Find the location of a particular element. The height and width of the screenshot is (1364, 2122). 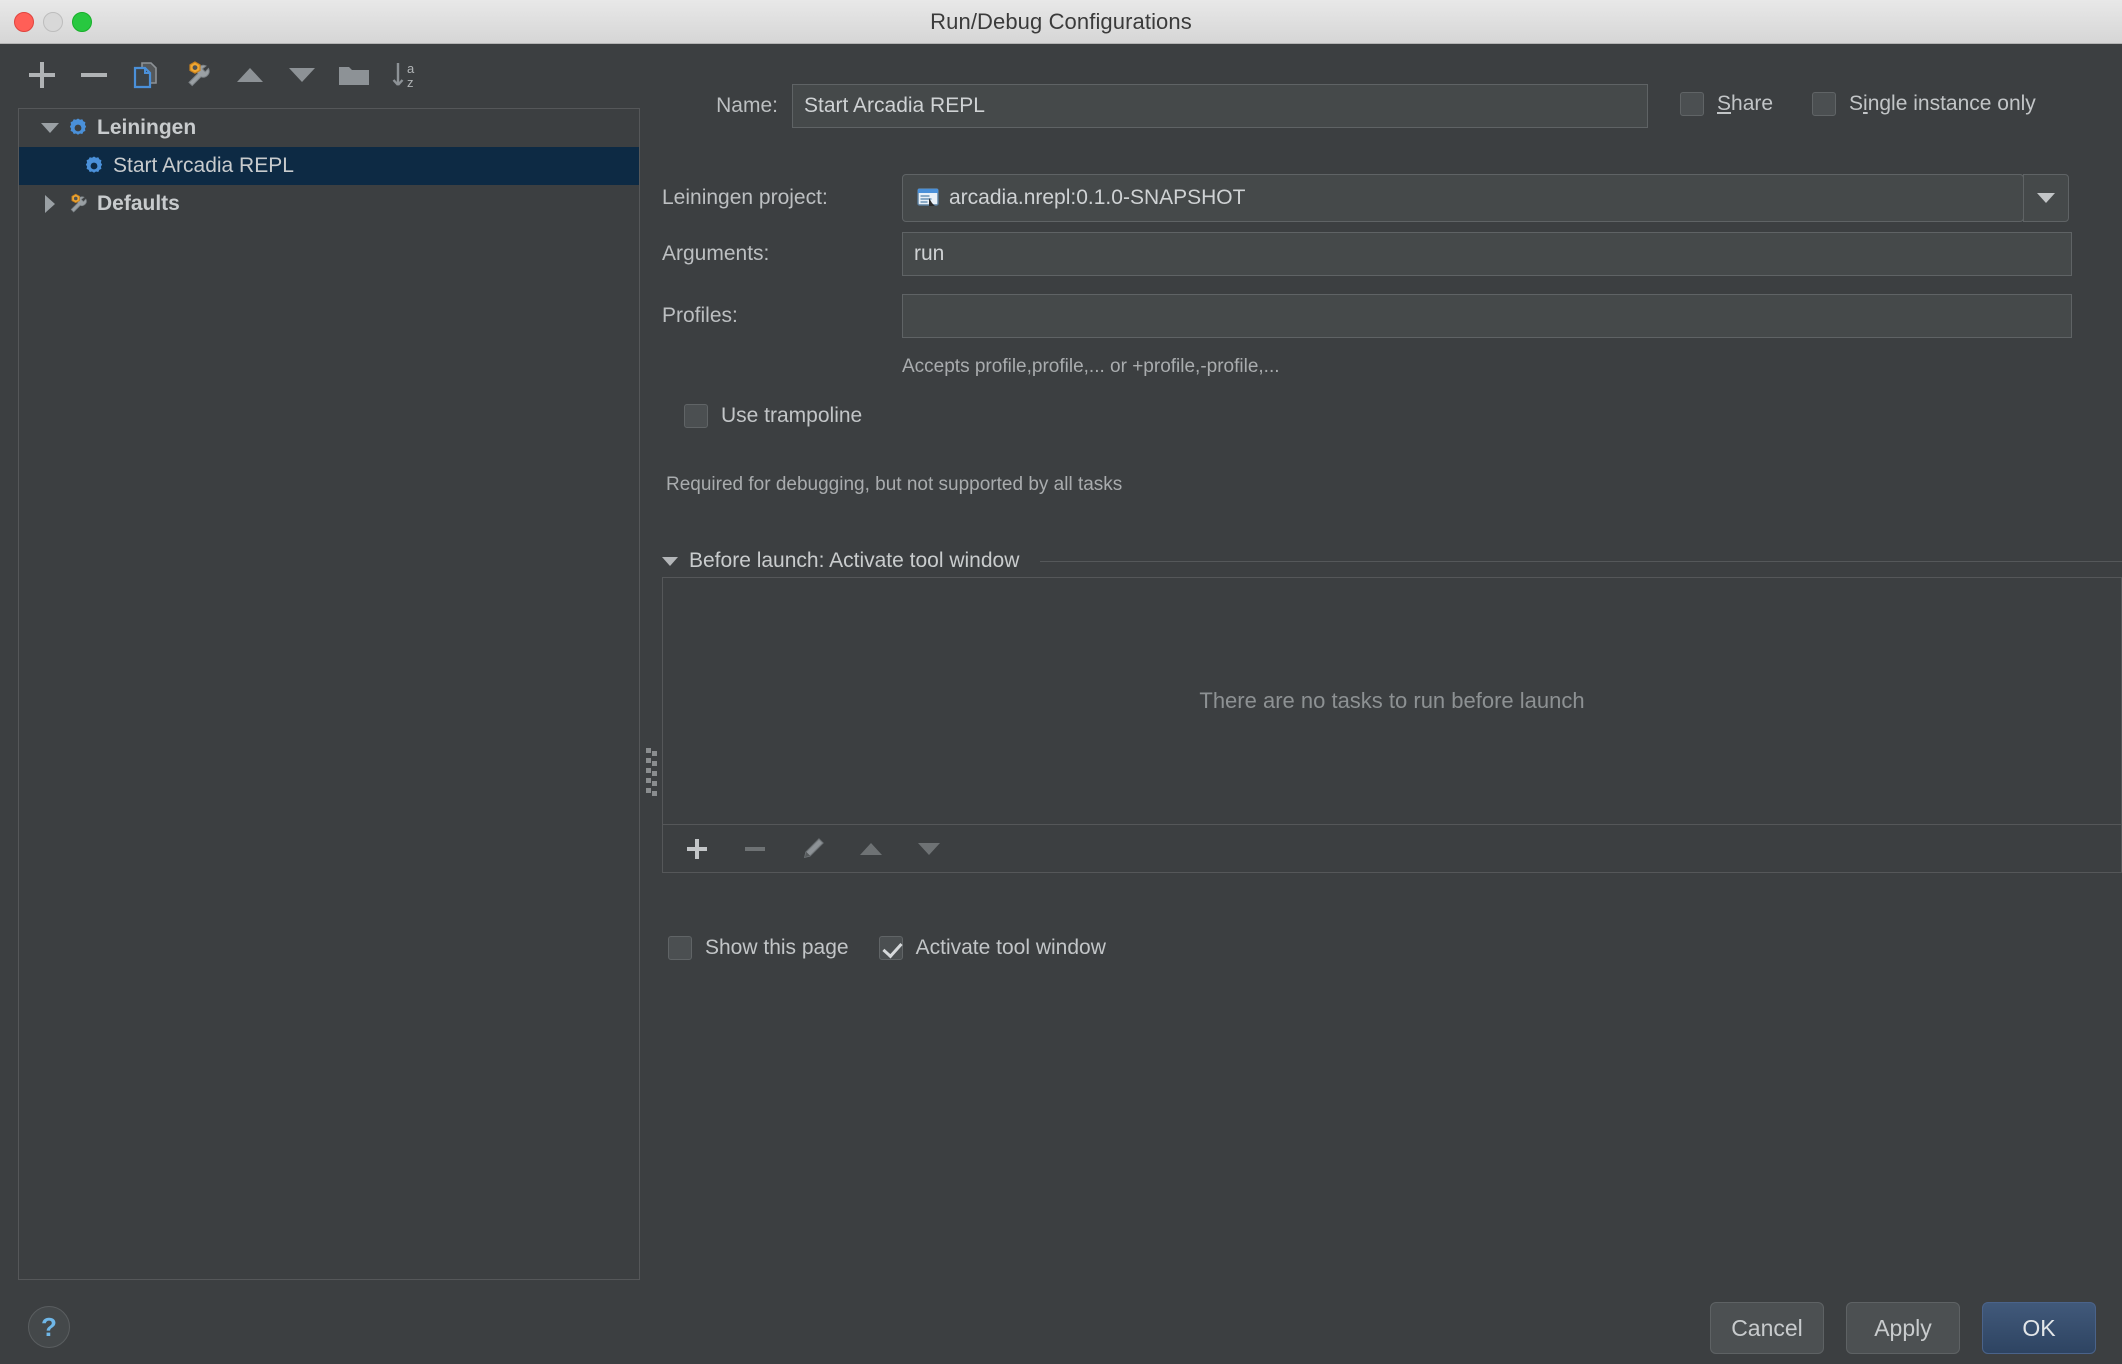

name-row: Name: is located at coordinates (1155, 106).